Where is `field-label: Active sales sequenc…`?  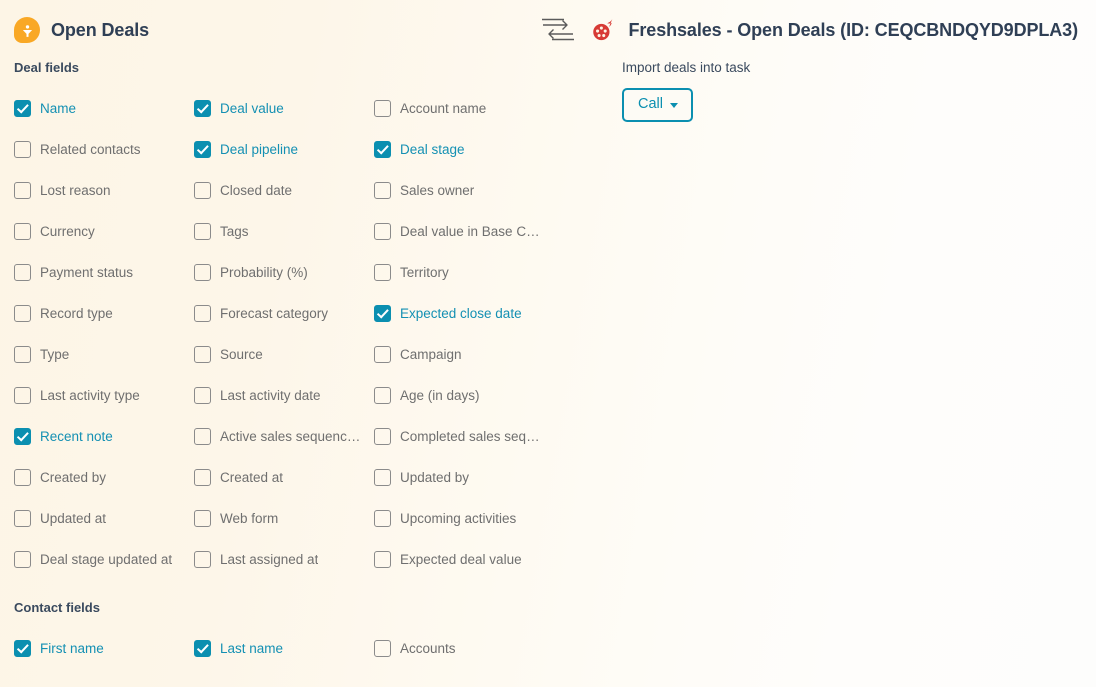 field-label: Active sales sequenc… is located at coordinates (290, 436).